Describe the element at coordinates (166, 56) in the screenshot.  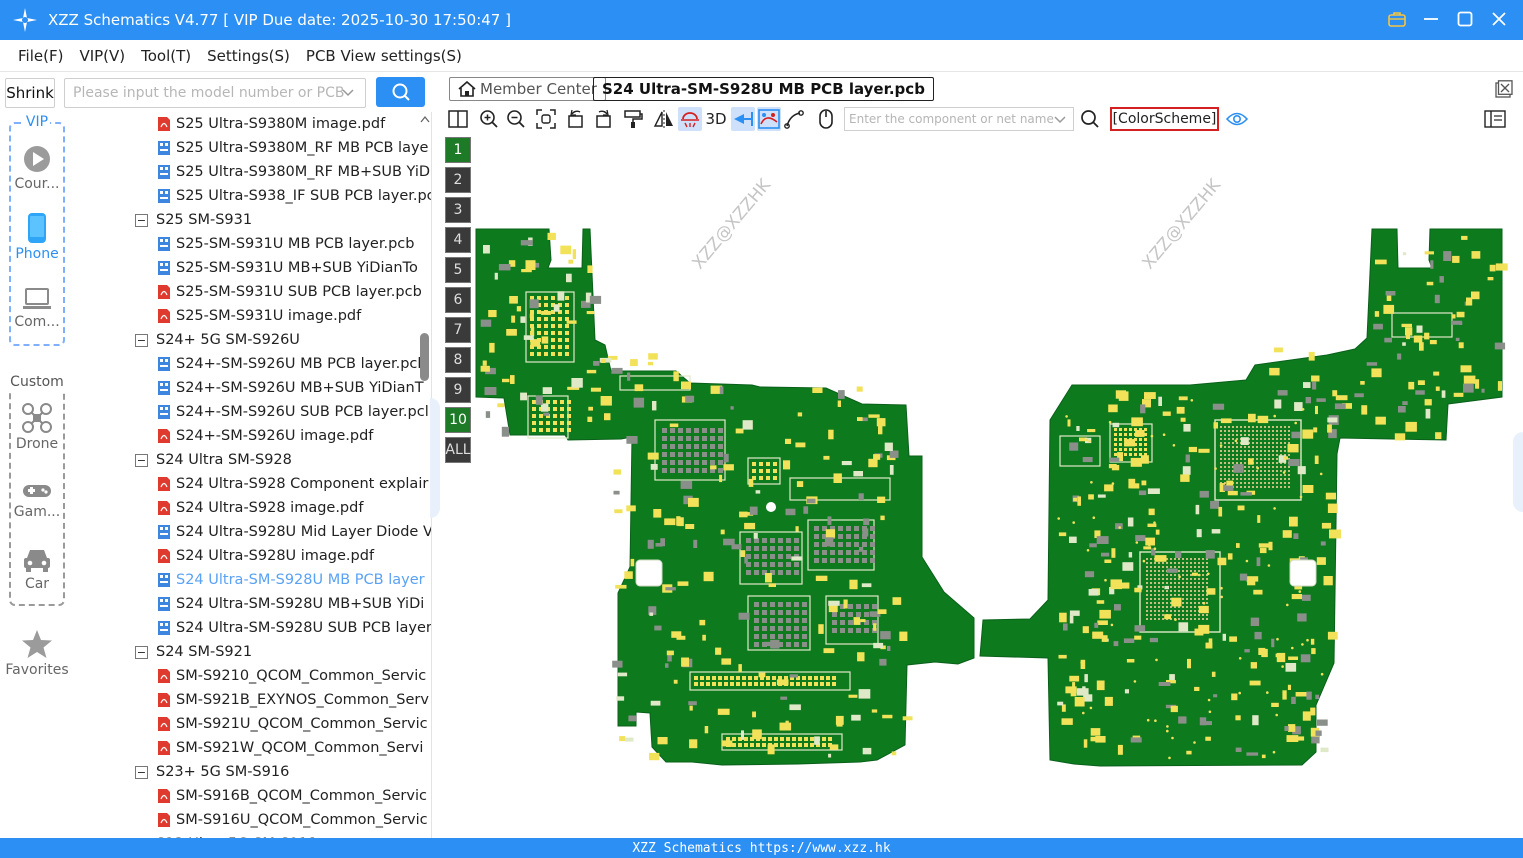
I see `menu-tool: Tool(T)` at that location.